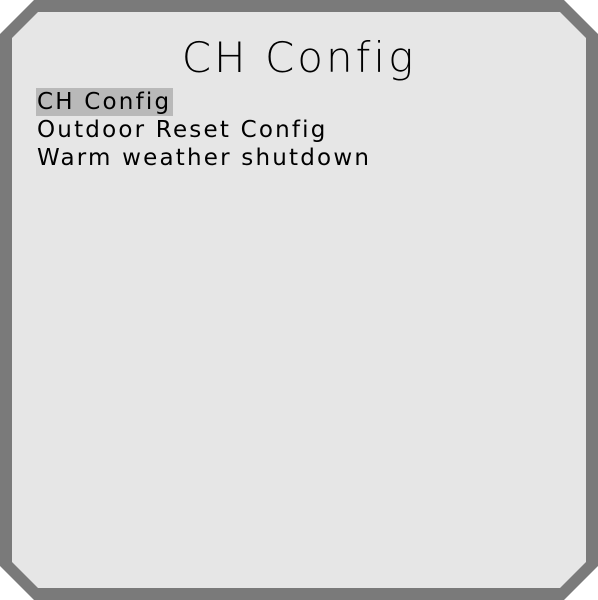  I want to click on menu-item-label: Outdoor Reset Config, so click(182, 130).